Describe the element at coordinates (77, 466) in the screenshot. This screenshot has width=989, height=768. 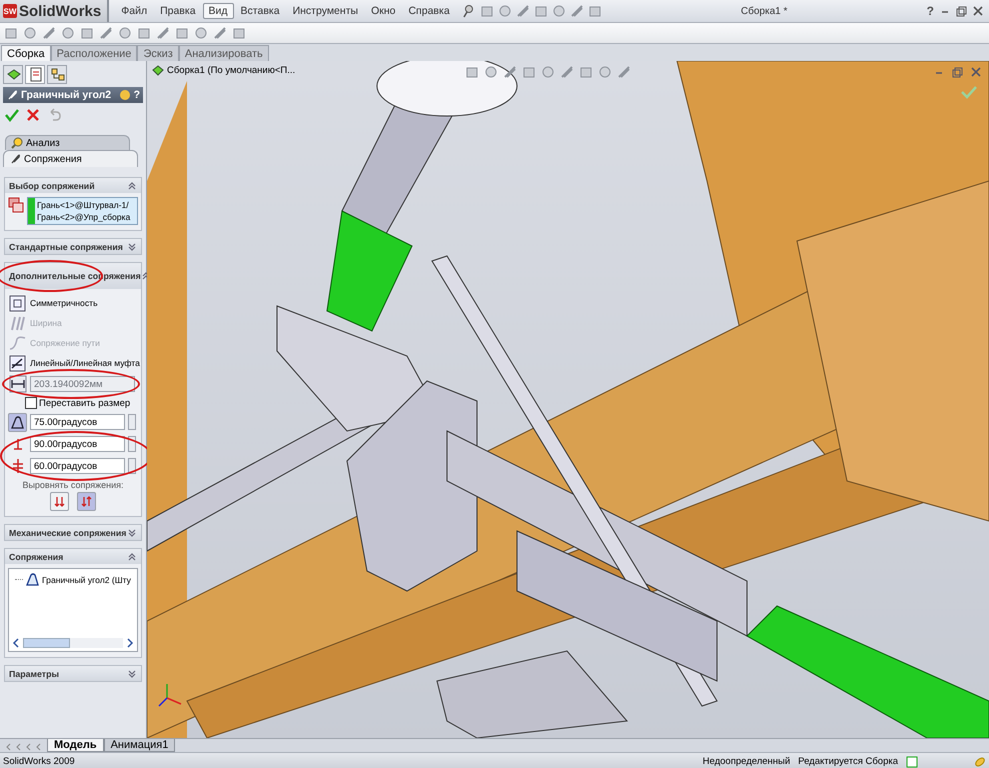
I see `minimum-angle-field: 60.00градусов` at that location.